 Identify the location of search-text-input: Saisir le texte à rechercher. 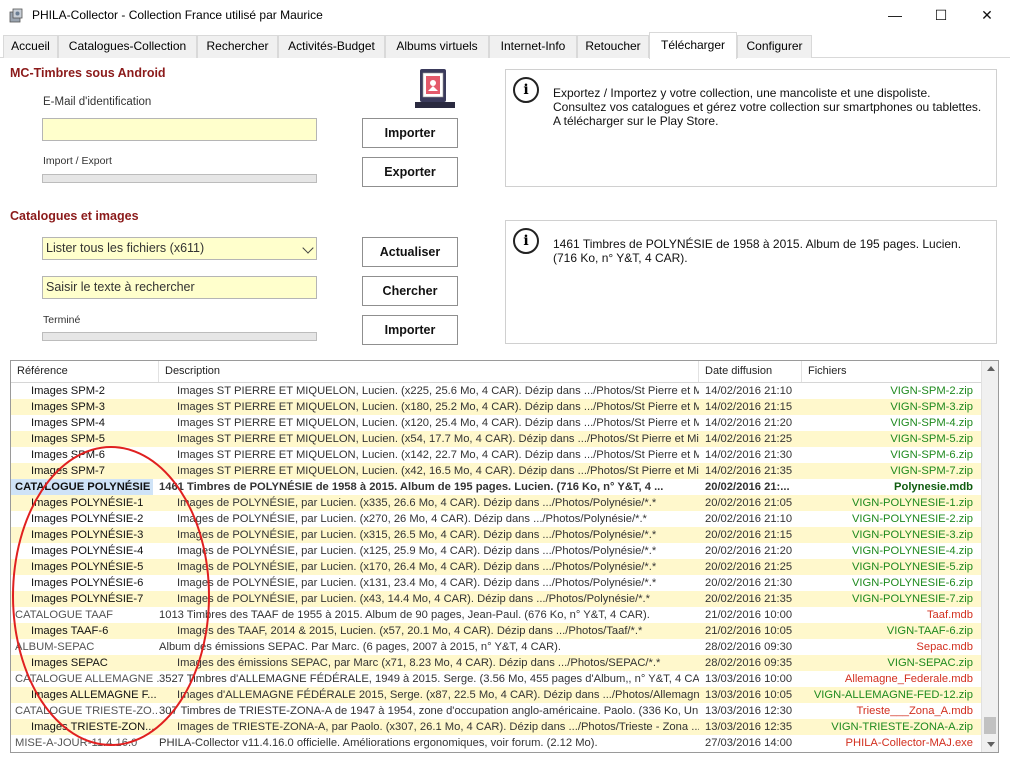
(179, 287).